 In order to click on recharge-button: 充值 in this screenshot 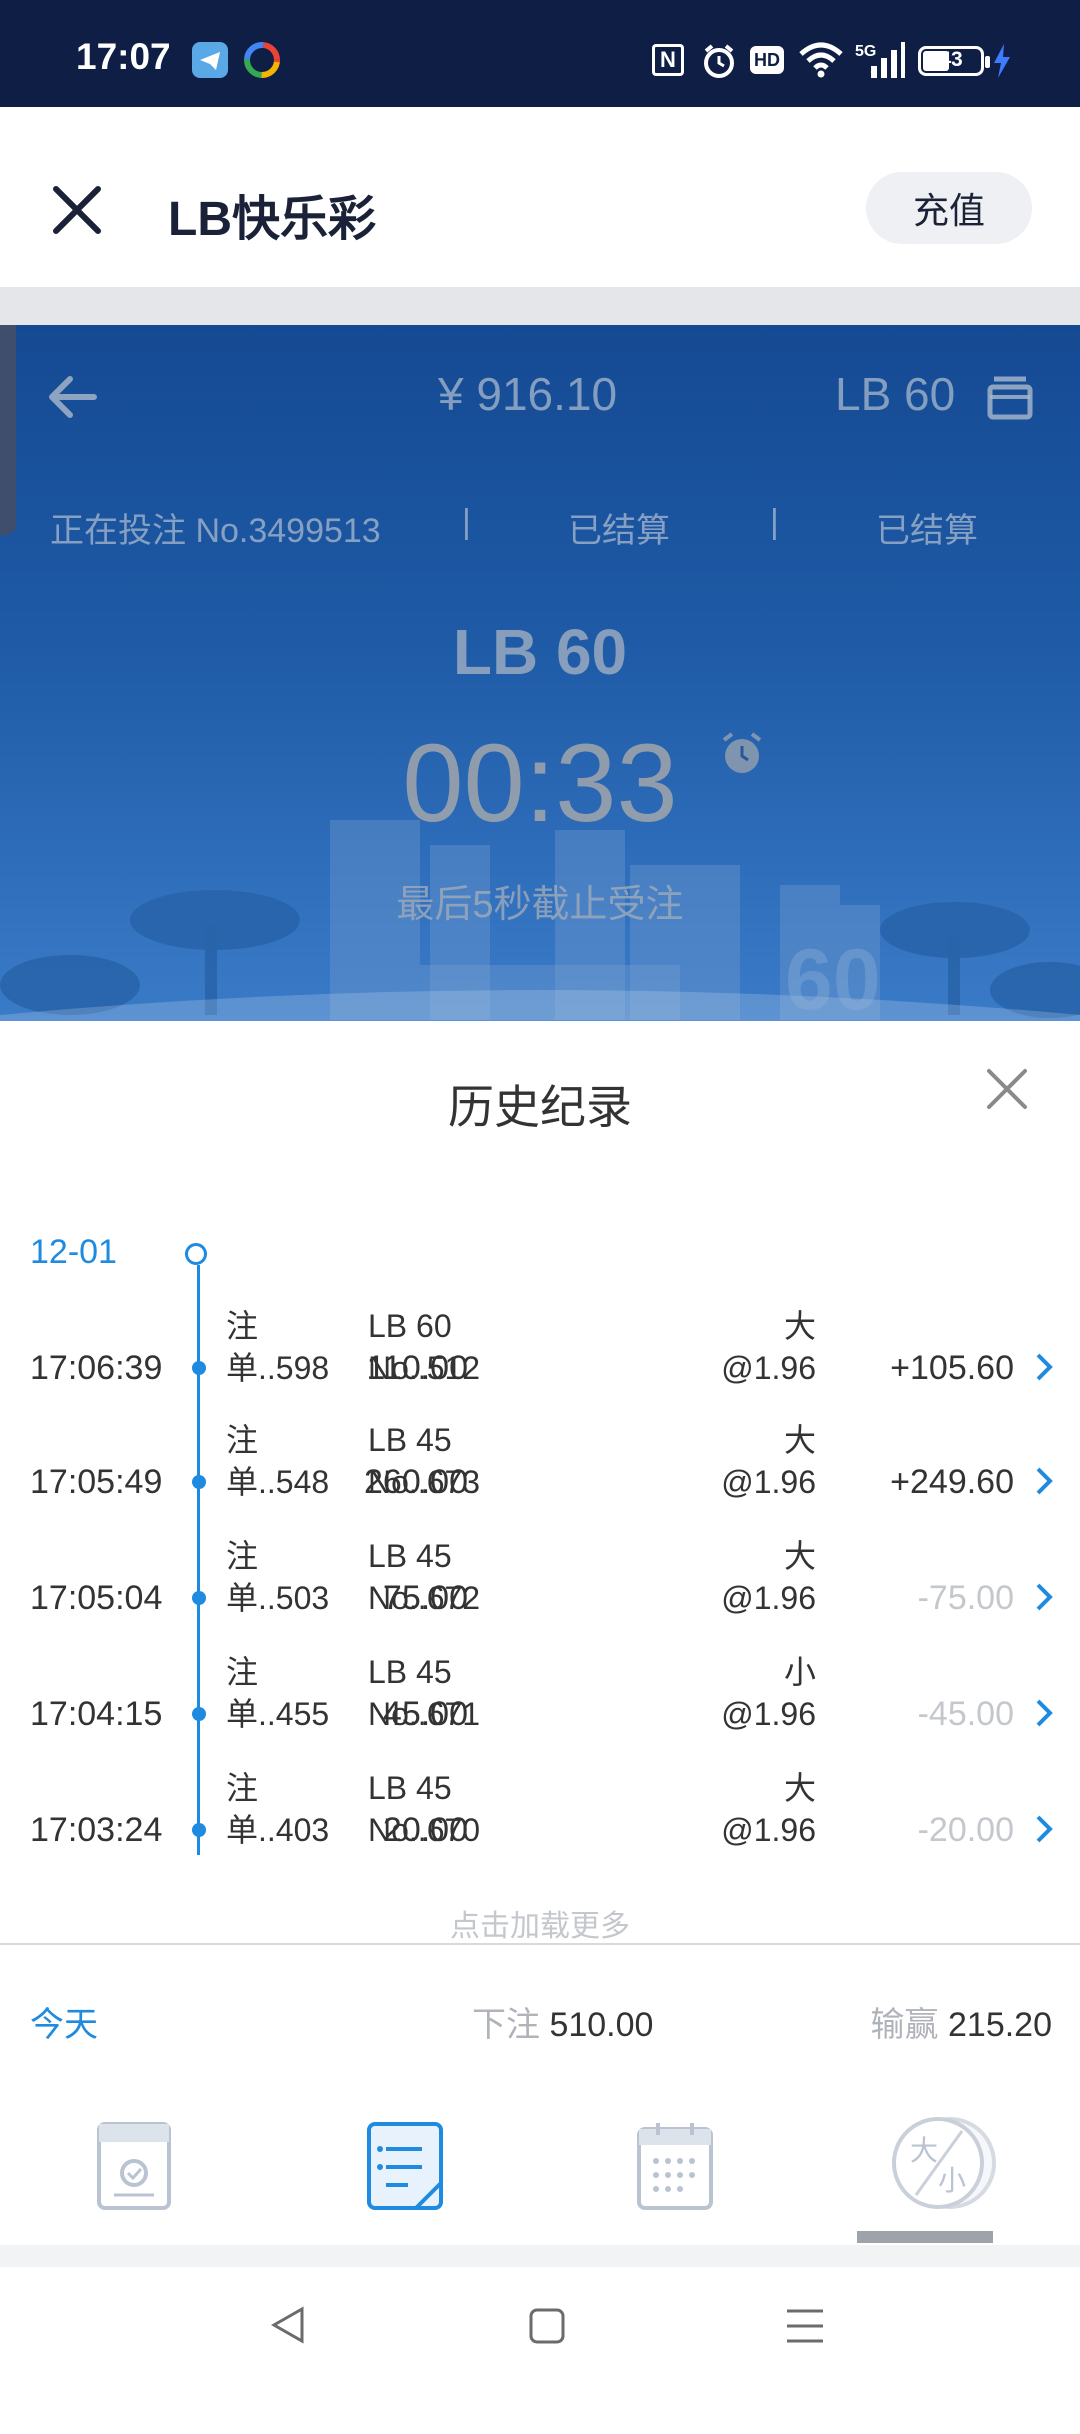, I will do `click(949, 208)`.